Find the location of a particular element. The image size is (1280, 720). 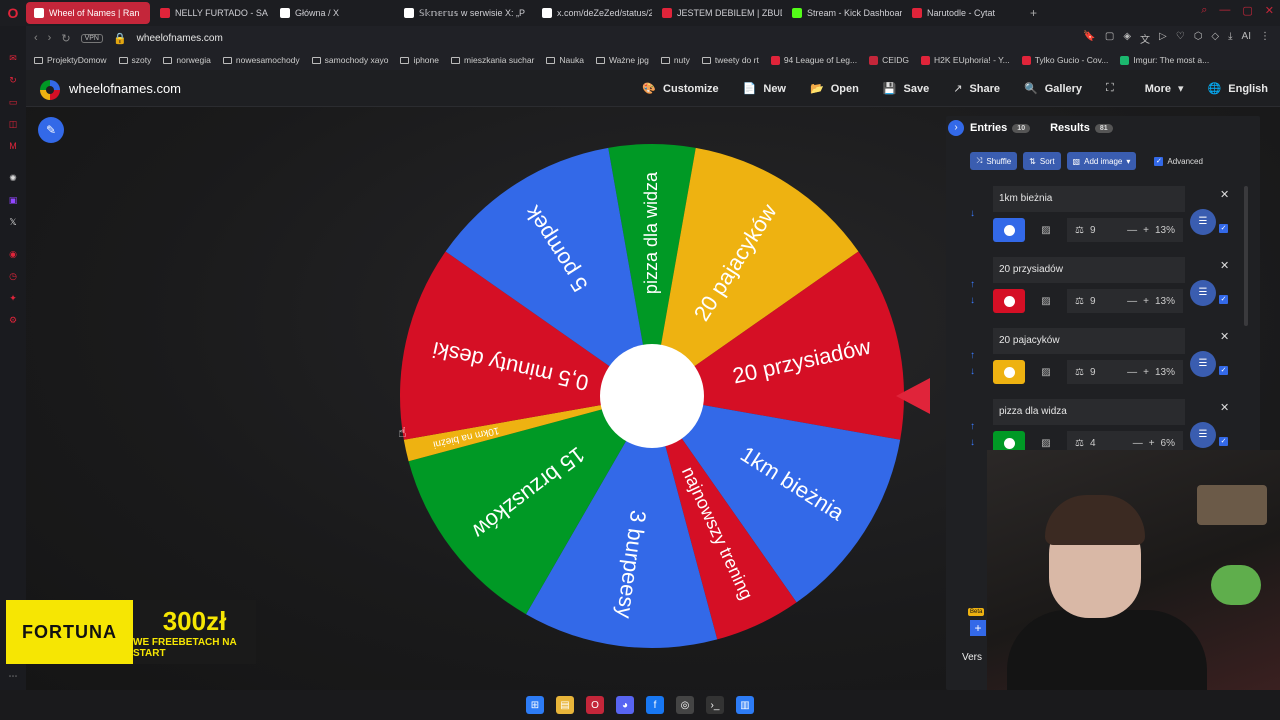

weight-minus-icon: — is located at coordinates (1132, 372).